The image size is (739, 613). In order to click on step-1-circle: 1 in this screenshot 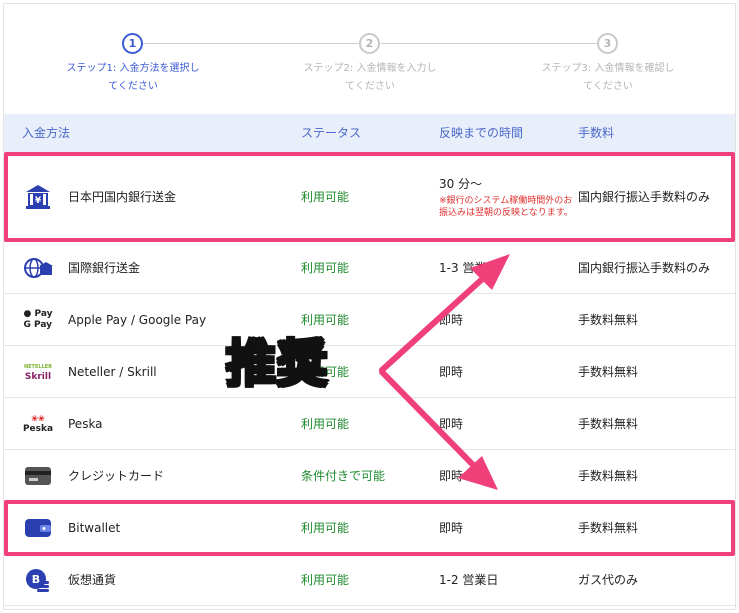, I will do `click(132, 43)`.